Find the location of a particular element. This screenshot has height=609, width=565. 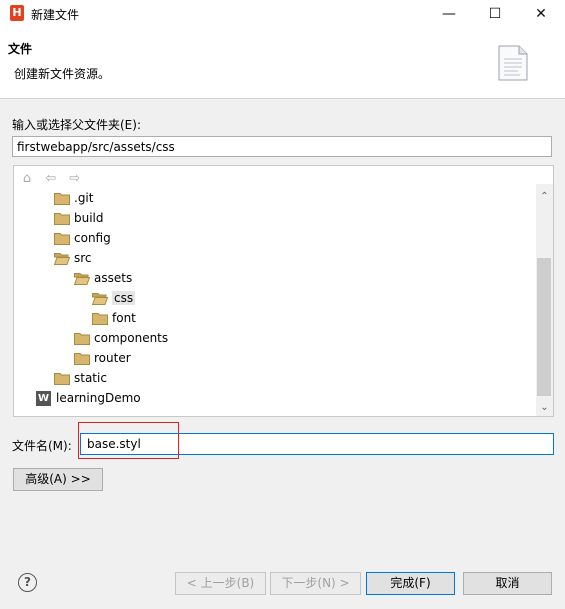

tree-item-static: static is located at coordinates (80, 378).